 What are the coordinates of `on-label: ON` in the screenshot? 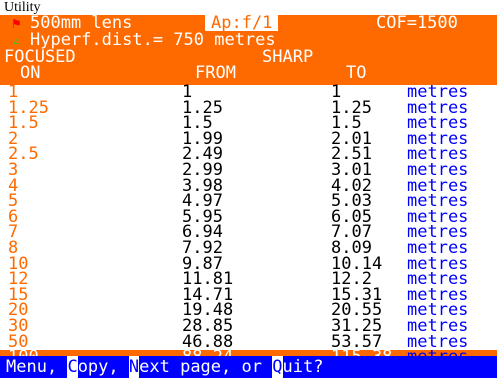 It's located at (30, 73).